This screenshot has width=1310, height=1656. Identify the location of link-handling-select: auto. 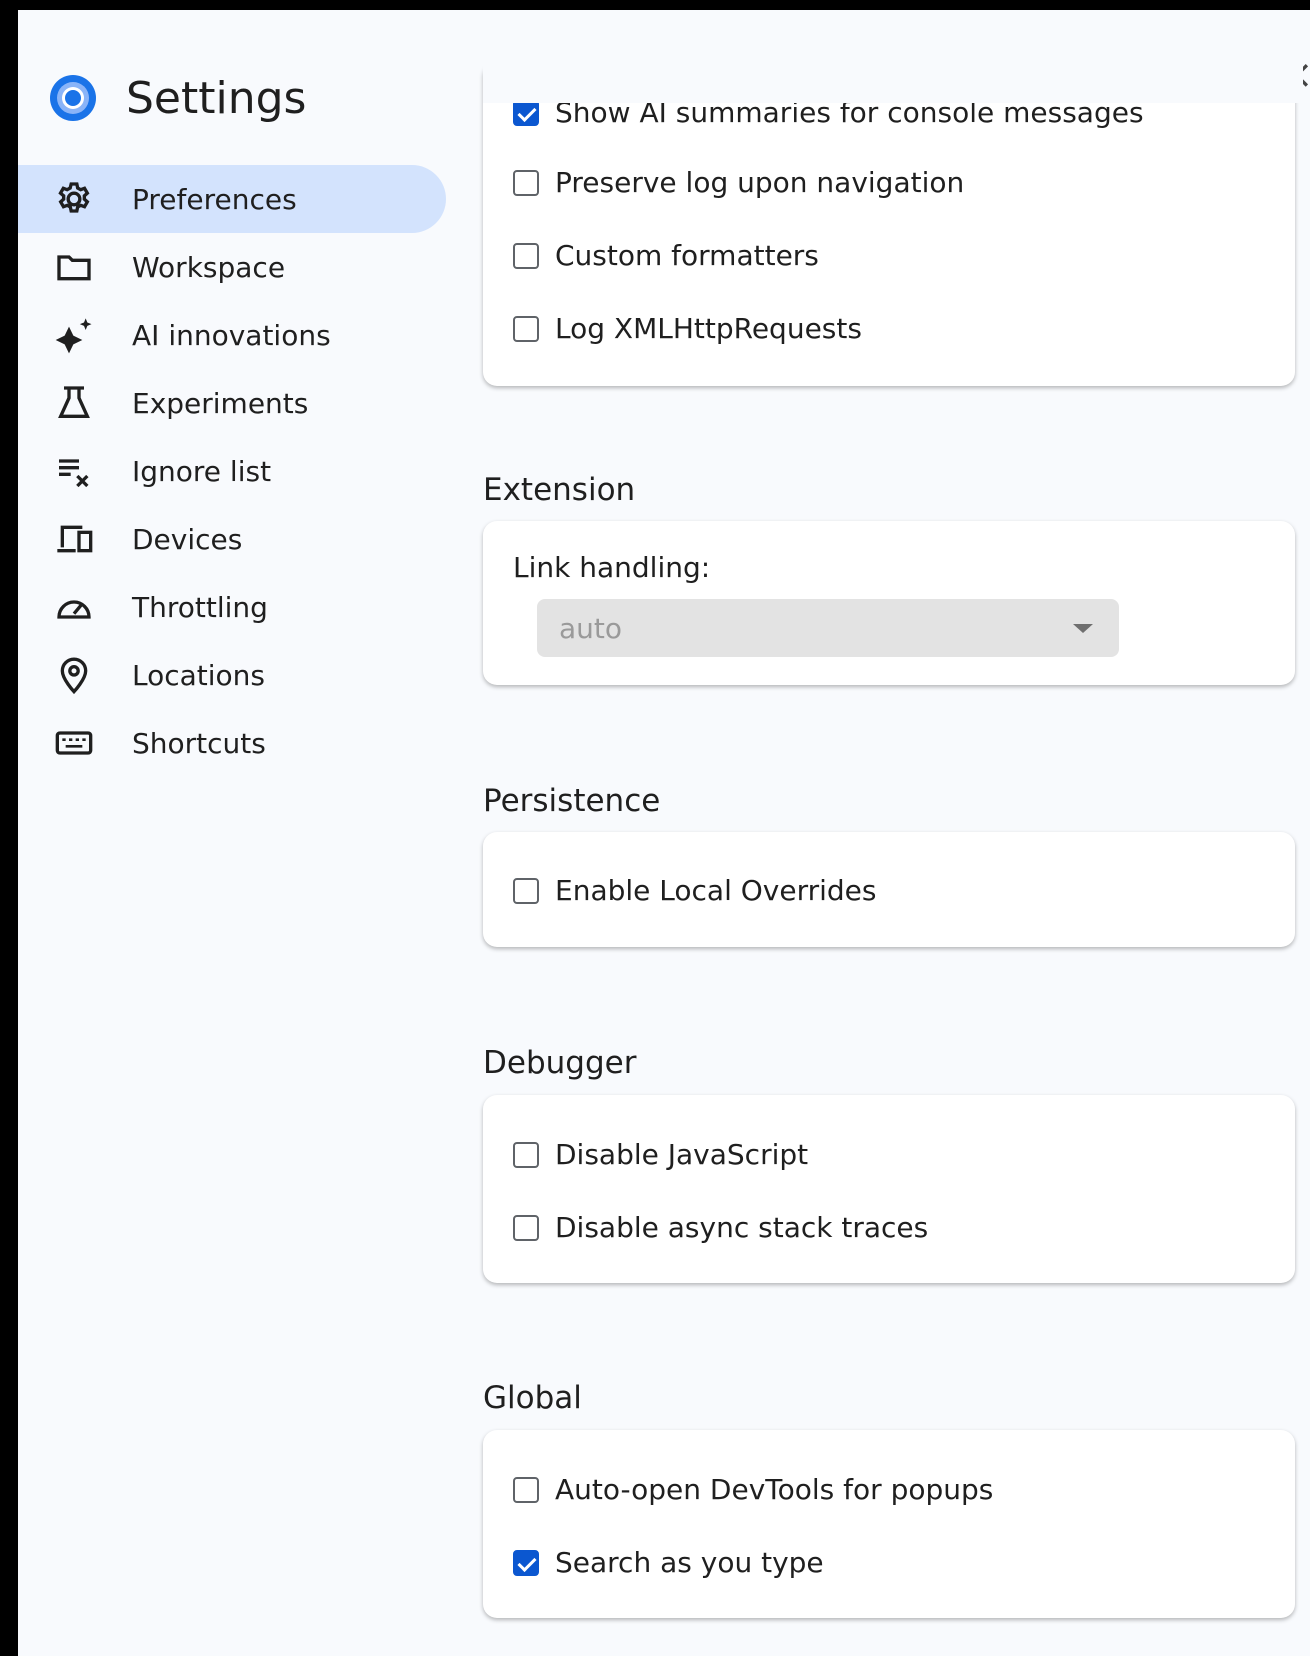
(828, 628).